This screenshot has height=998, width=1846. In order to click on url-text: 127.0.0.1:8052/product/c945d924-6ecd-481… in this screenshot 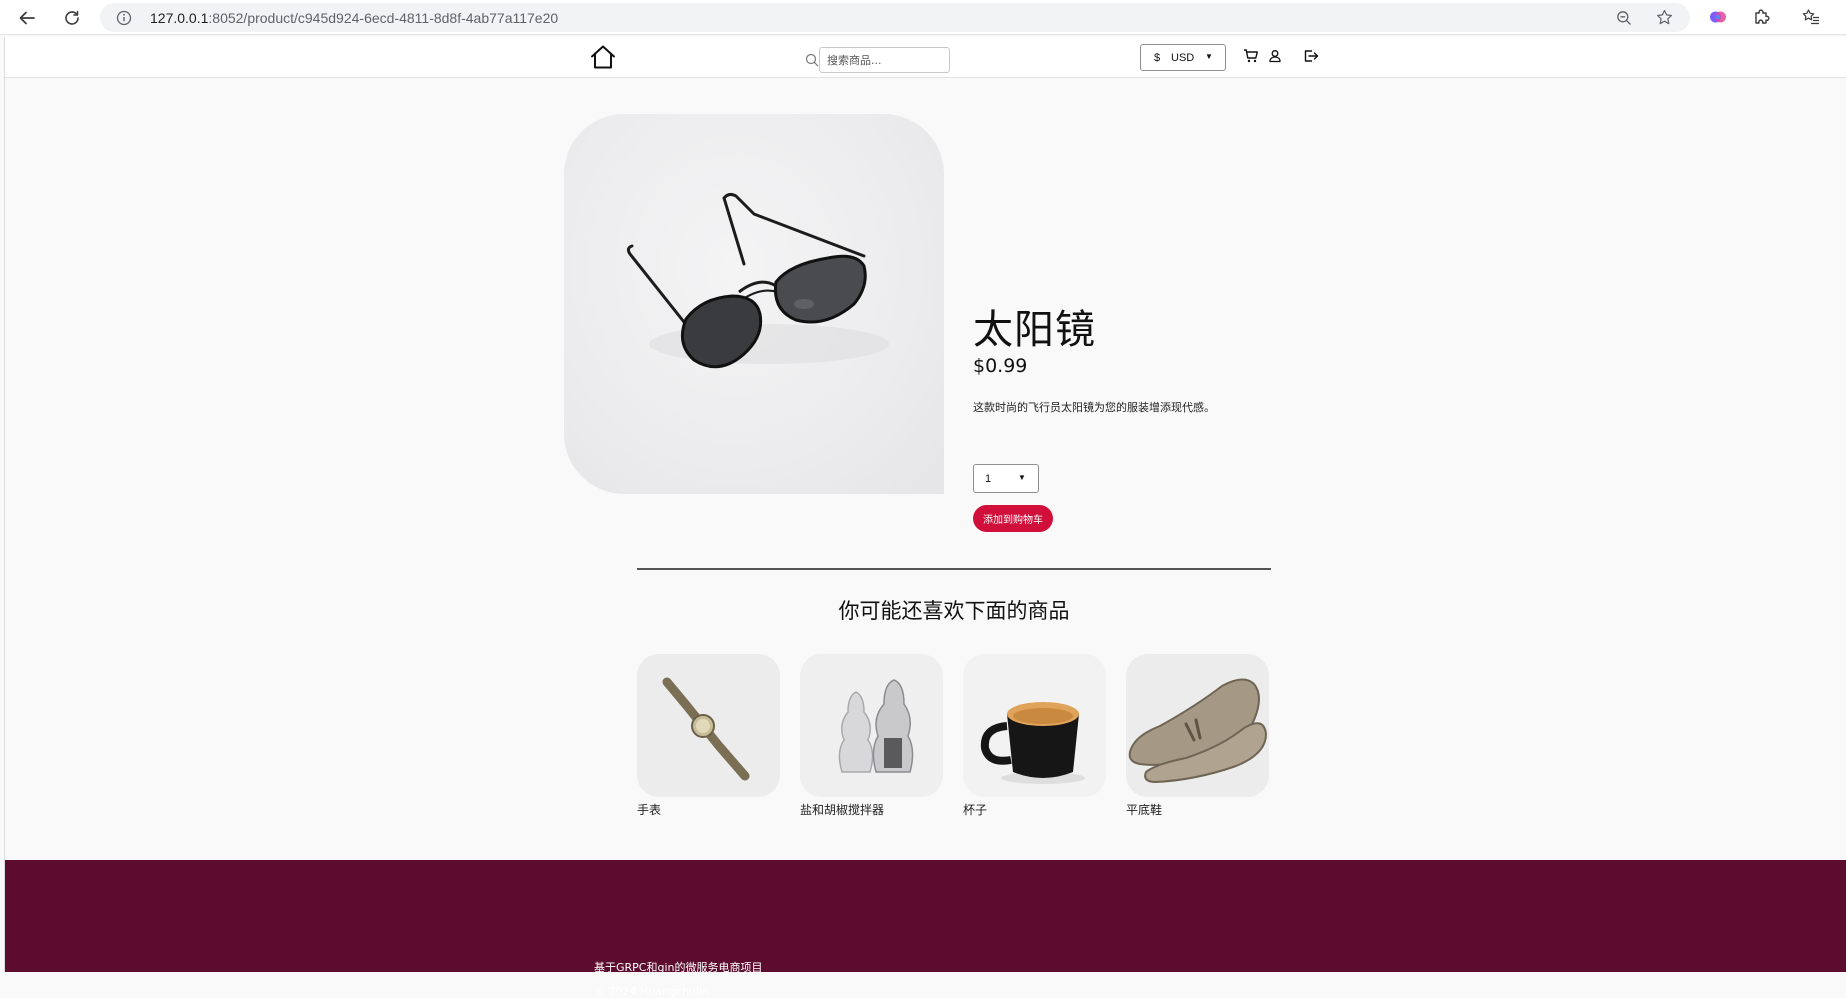, I will do `click(354, 18)`.